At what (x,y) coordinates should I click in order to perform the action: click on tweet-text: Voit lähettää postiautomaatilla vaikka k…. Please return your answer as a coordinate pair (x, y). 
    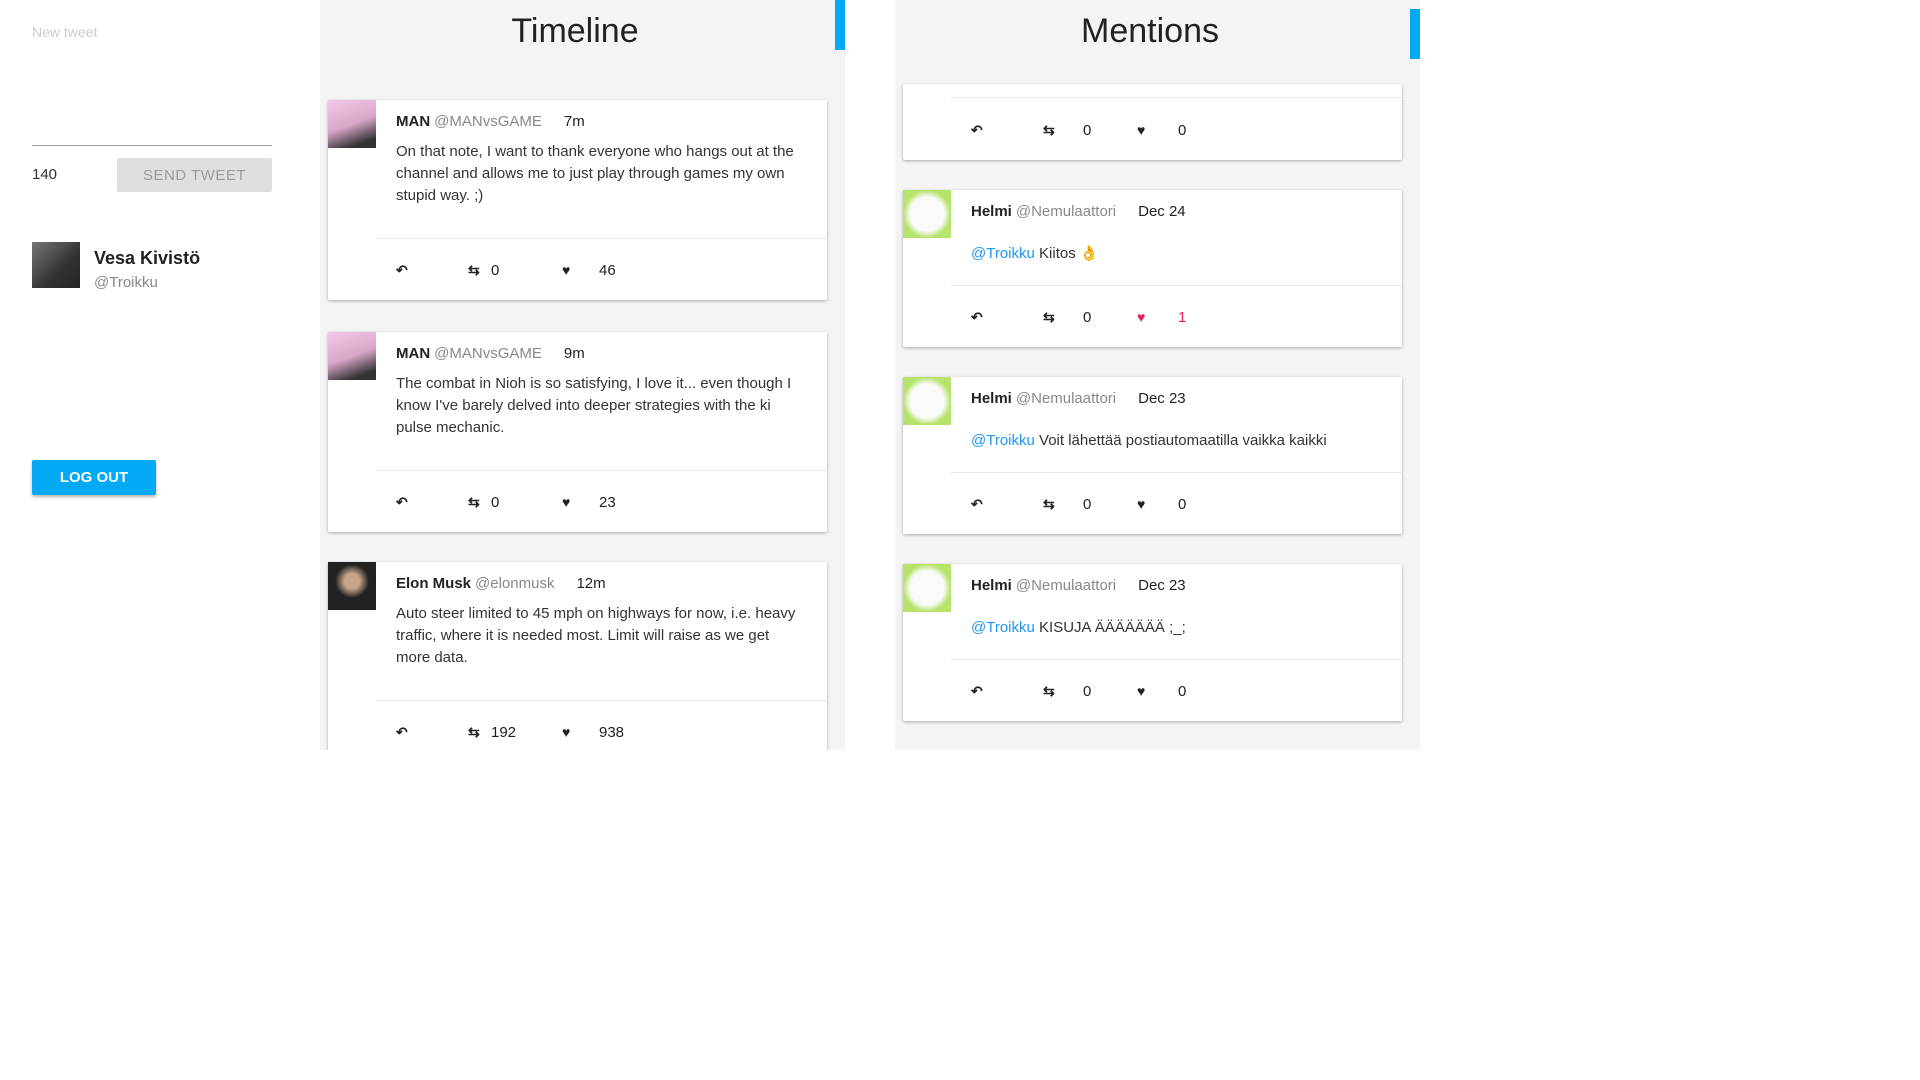
    Looking at the image, I should click on (1180, 440).